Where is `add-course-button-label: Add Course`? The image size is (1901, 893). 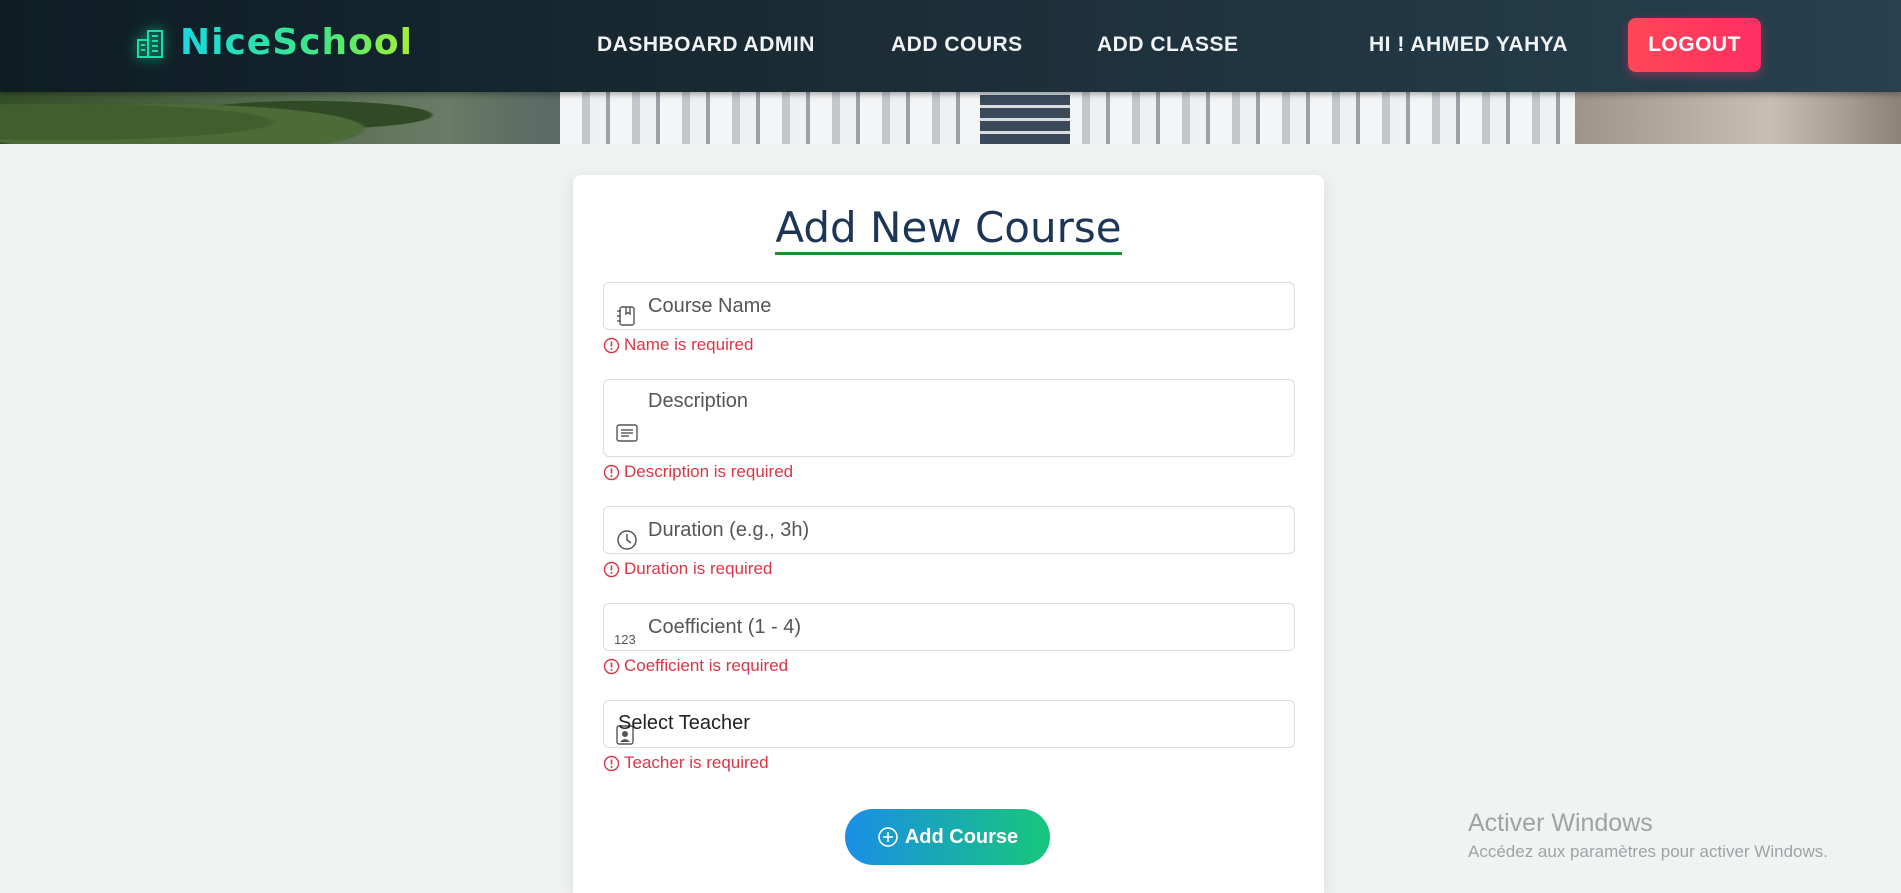
add-course-button-label: Add Course is located at coordinates (961, 836).